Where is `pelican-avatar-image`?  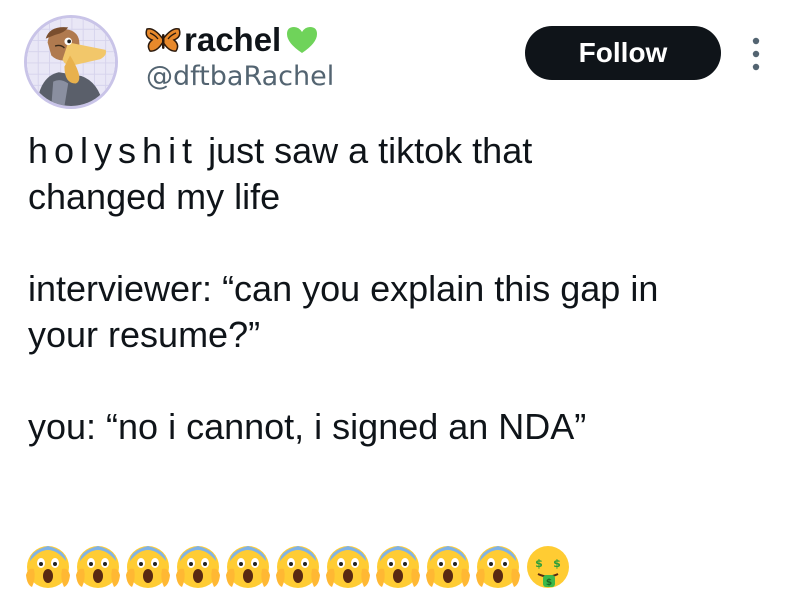
pelican-avatar-image is located at coordinates (71, 62).